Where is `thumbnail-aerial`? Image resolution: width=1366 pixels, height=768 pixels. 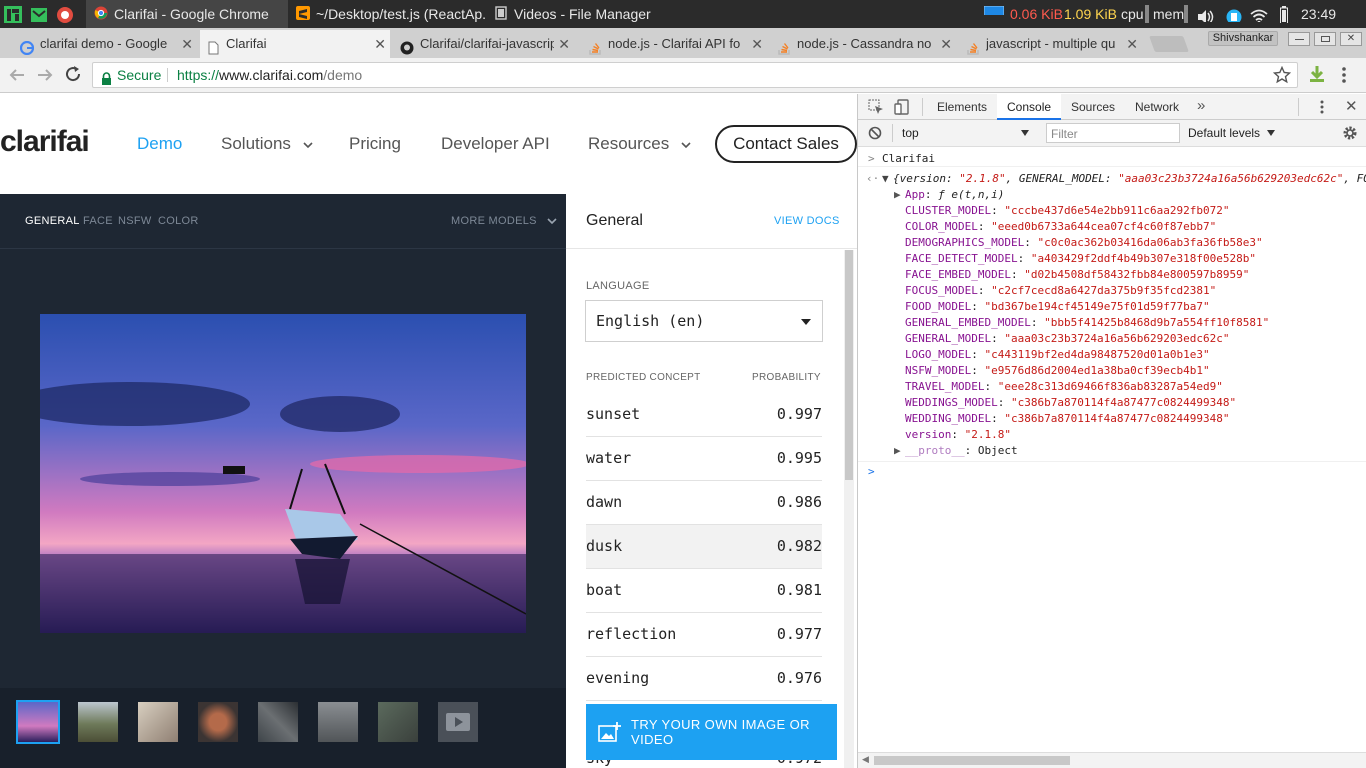 thumbnail-aerial is located at coordinates (398, 722).